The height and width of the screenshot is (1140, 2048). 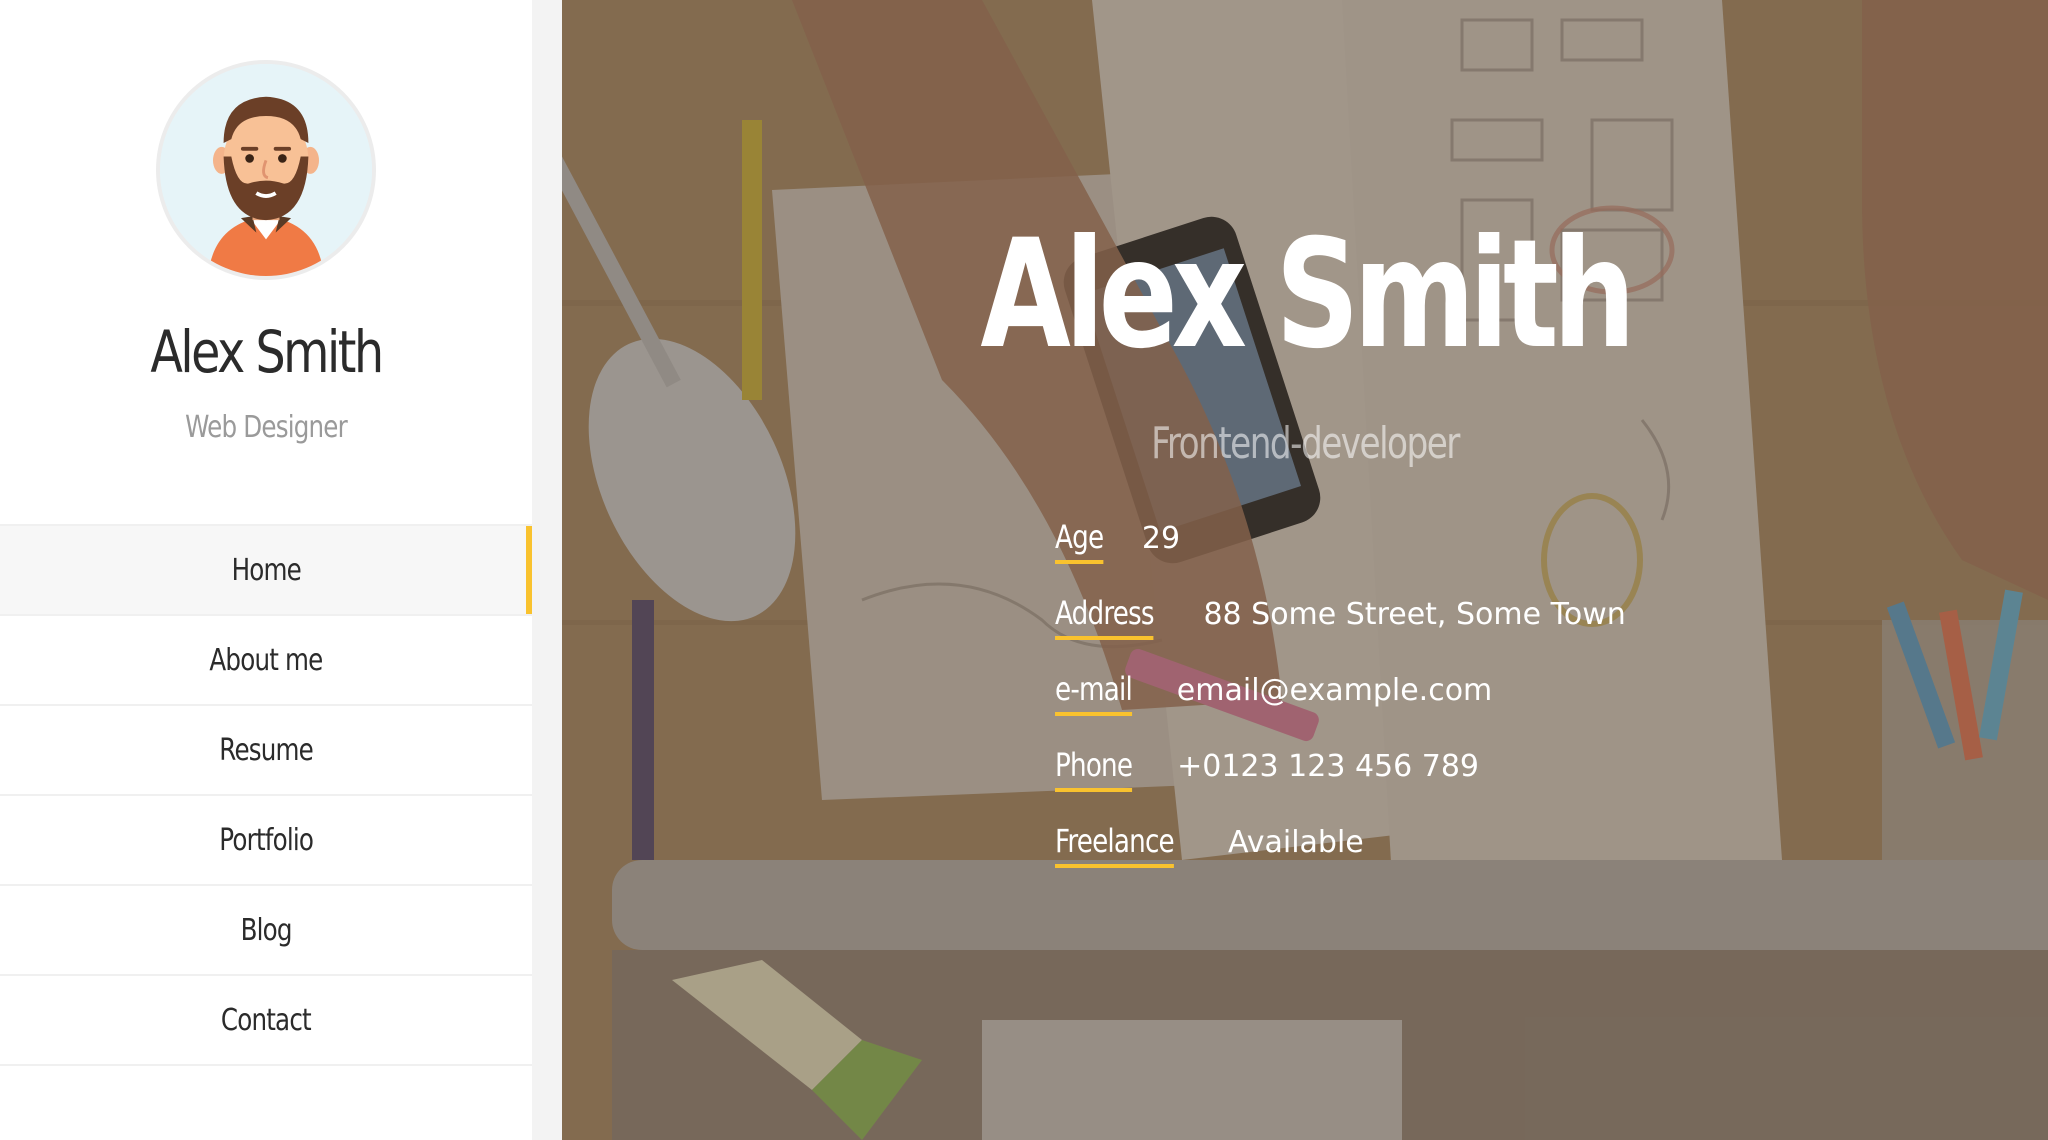 What do you see at coordinates (1094, 693) in the screenshot?
I see `info-label: e-mail` at bounding box center [1094, 693].